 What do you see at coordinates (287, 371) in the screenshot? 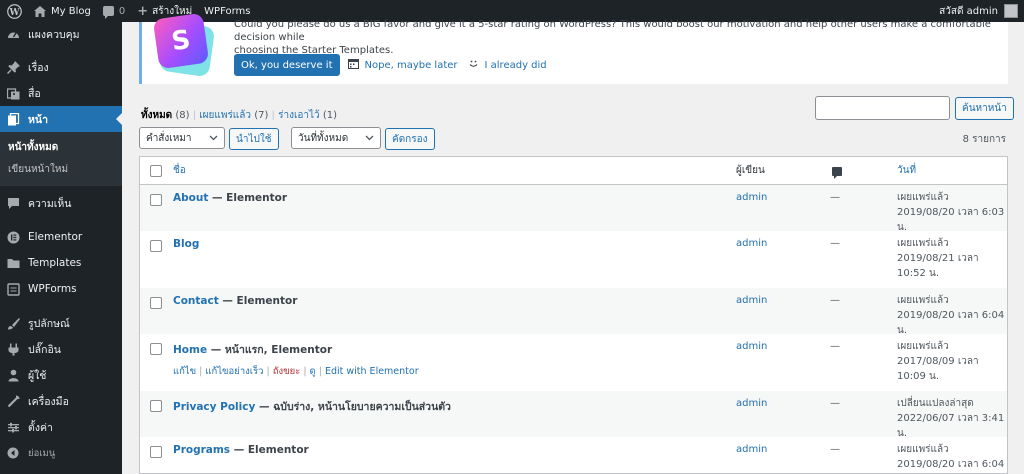
I see `trash-link: ถังขยะ` at bounding box center [287, 371].